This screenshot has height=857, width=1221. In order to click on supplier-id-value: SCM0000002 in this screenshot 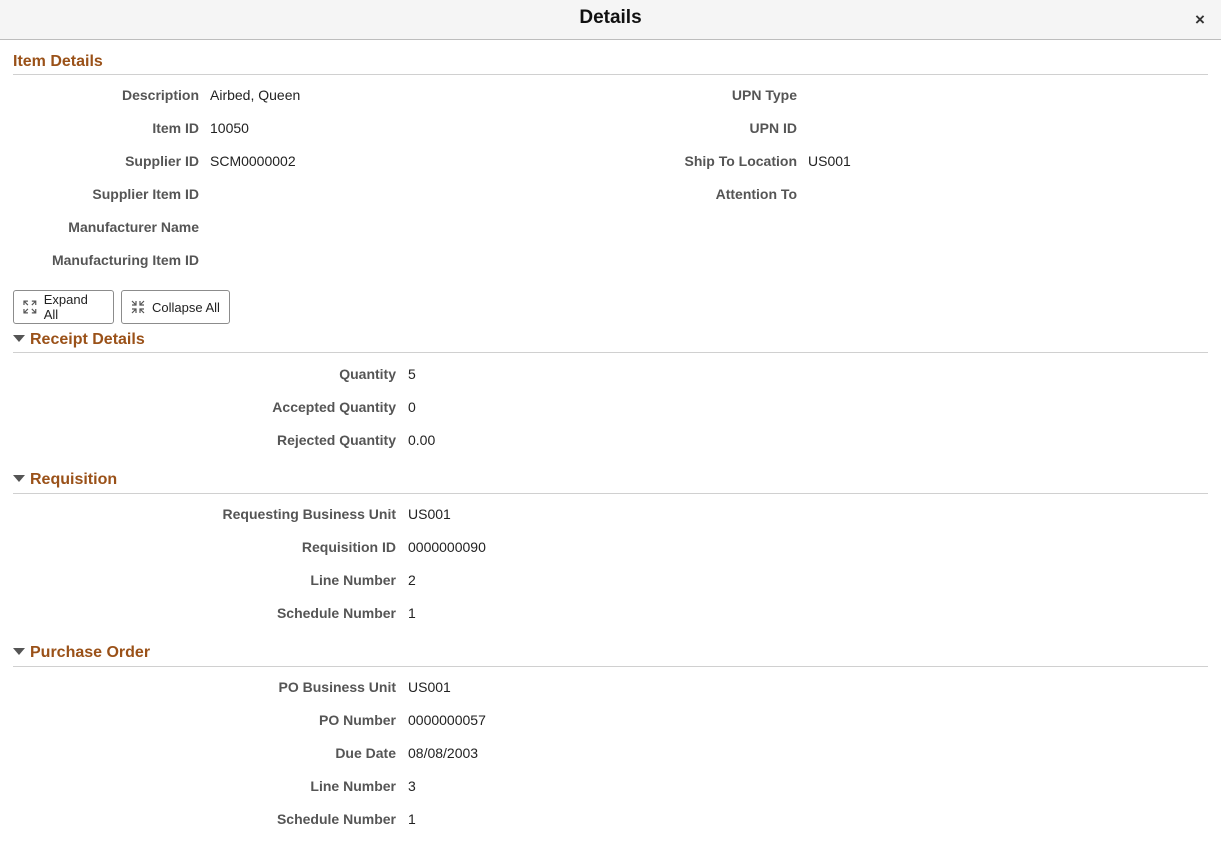, I will do `click(253, 161)`.